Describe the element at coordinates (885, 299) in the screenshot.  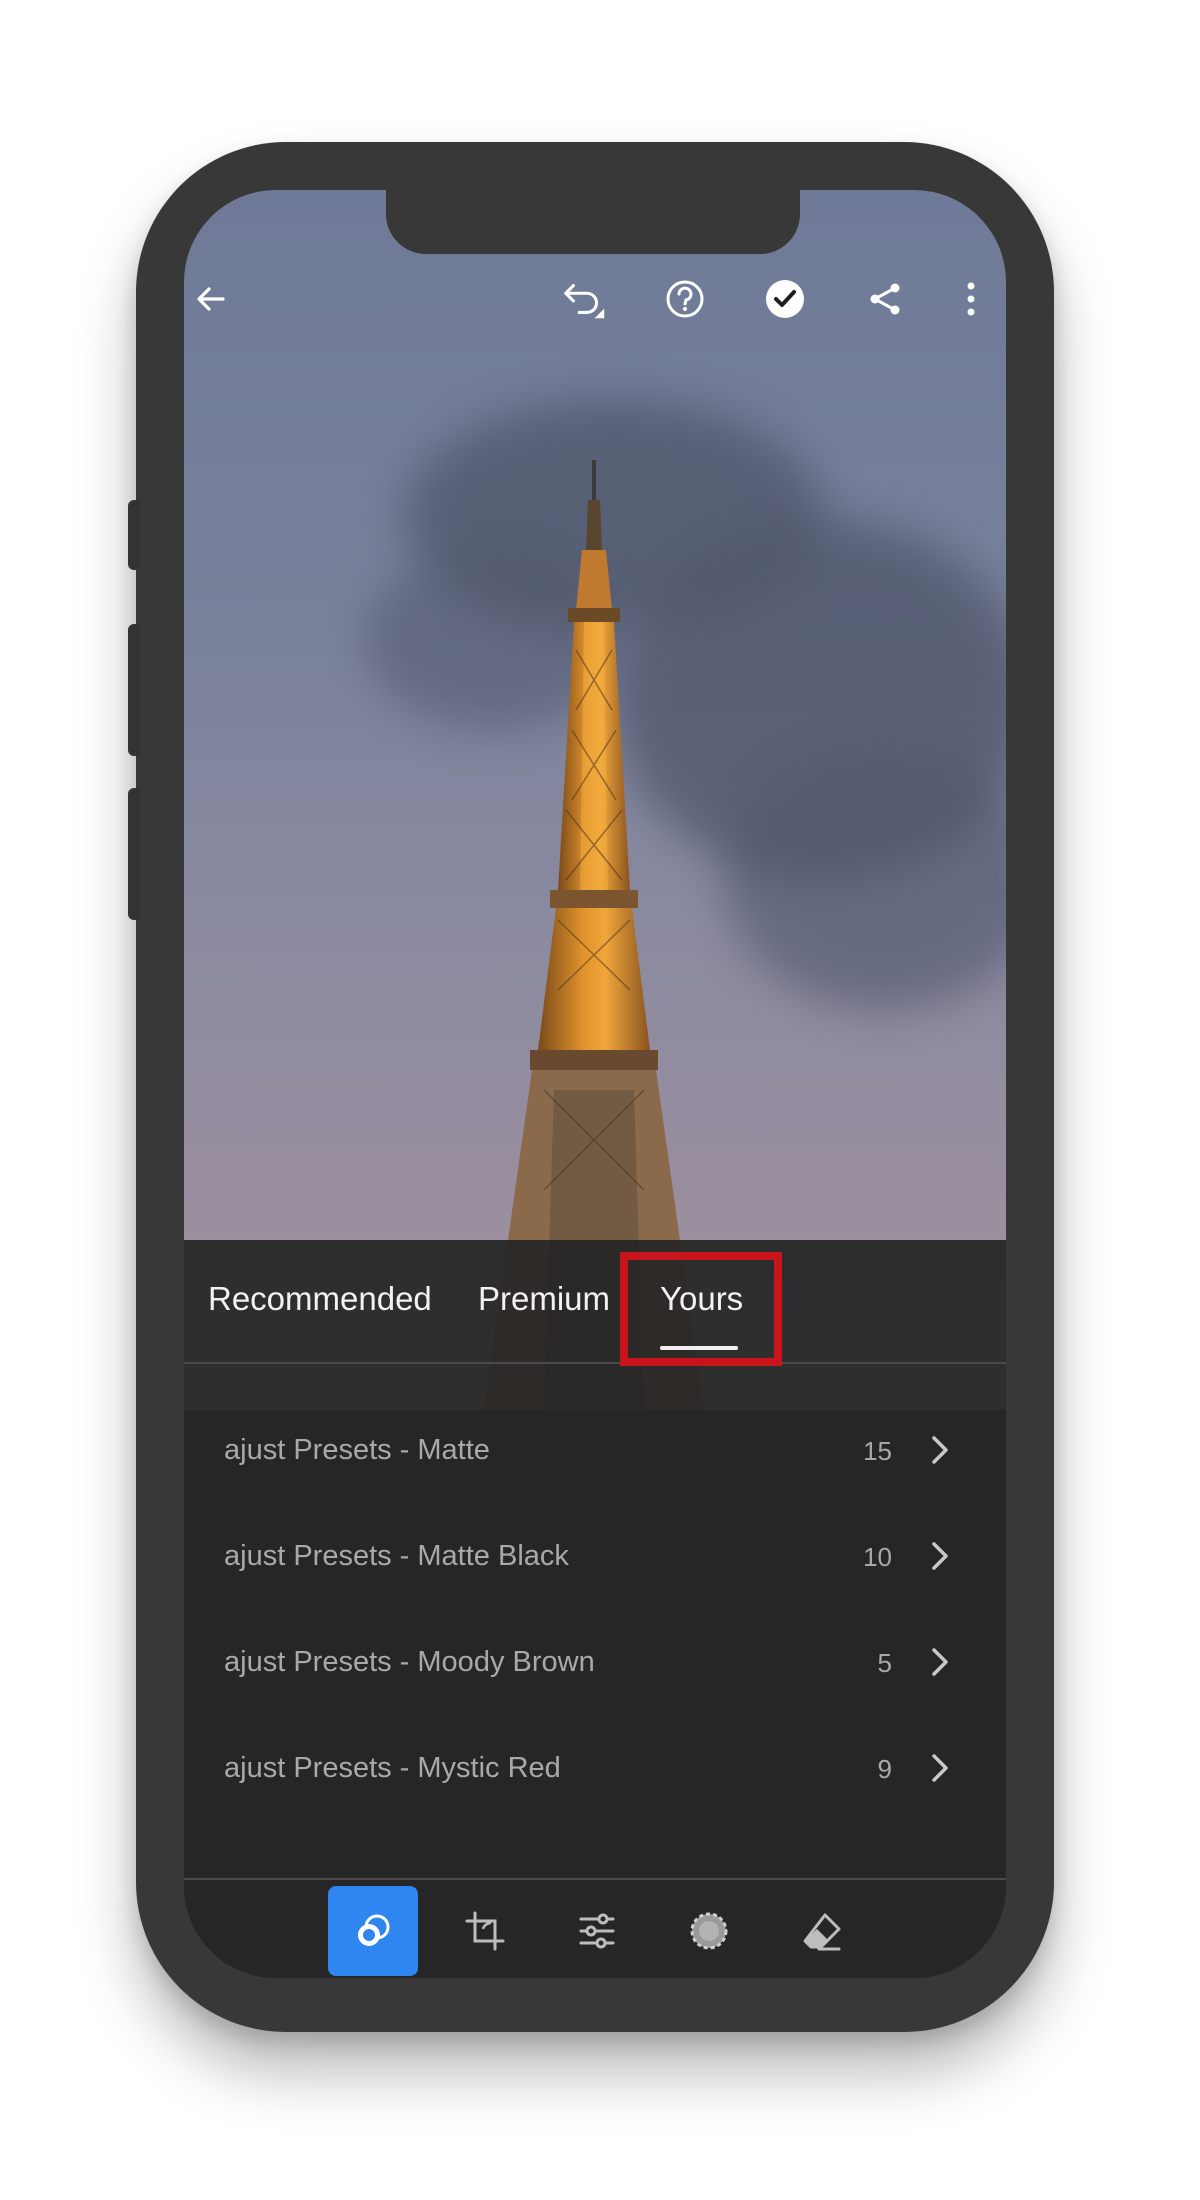
I see `share-icon` at that location.